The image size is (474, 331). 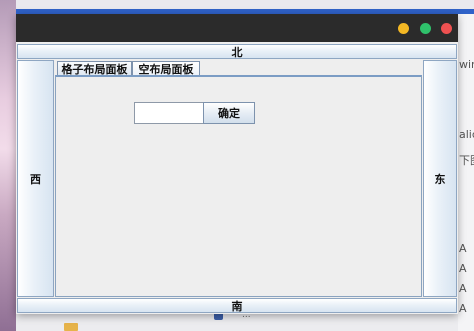 What do you see at coordinates (237, 305) in the screenshot?
I see `south-button: 南` at bounding box center [237, 305].